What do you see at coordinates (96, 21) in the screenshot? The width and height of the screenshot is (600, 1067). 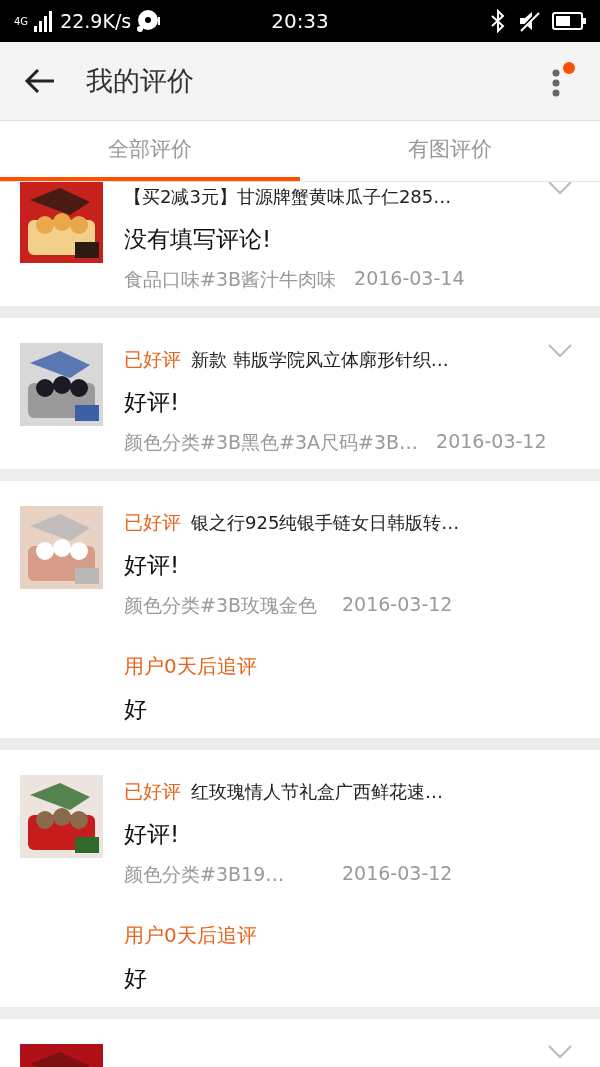 I see `network-speed: 22.9K/s` at bounding box center [96, 21].